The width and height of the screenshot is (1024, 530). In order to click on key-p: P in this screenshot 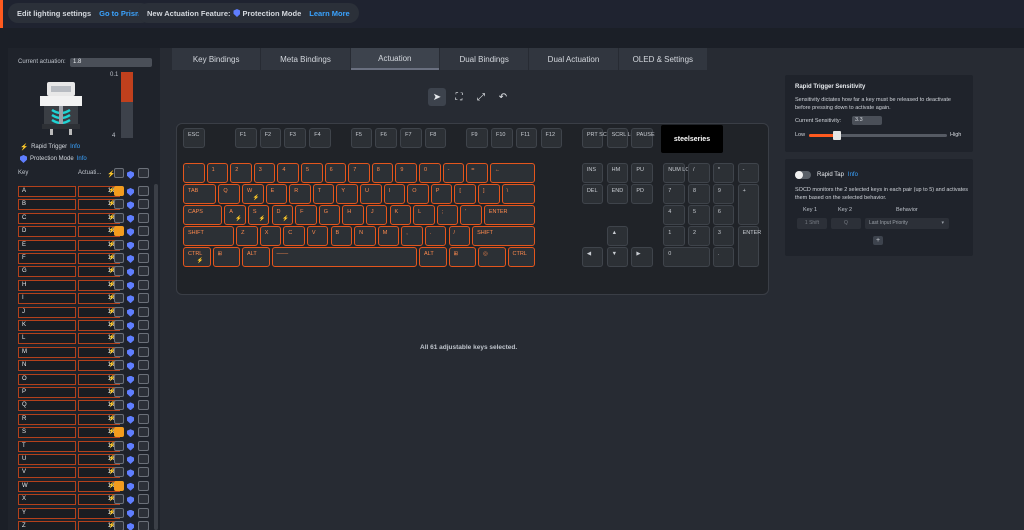, I will do `click(441, 193)`.